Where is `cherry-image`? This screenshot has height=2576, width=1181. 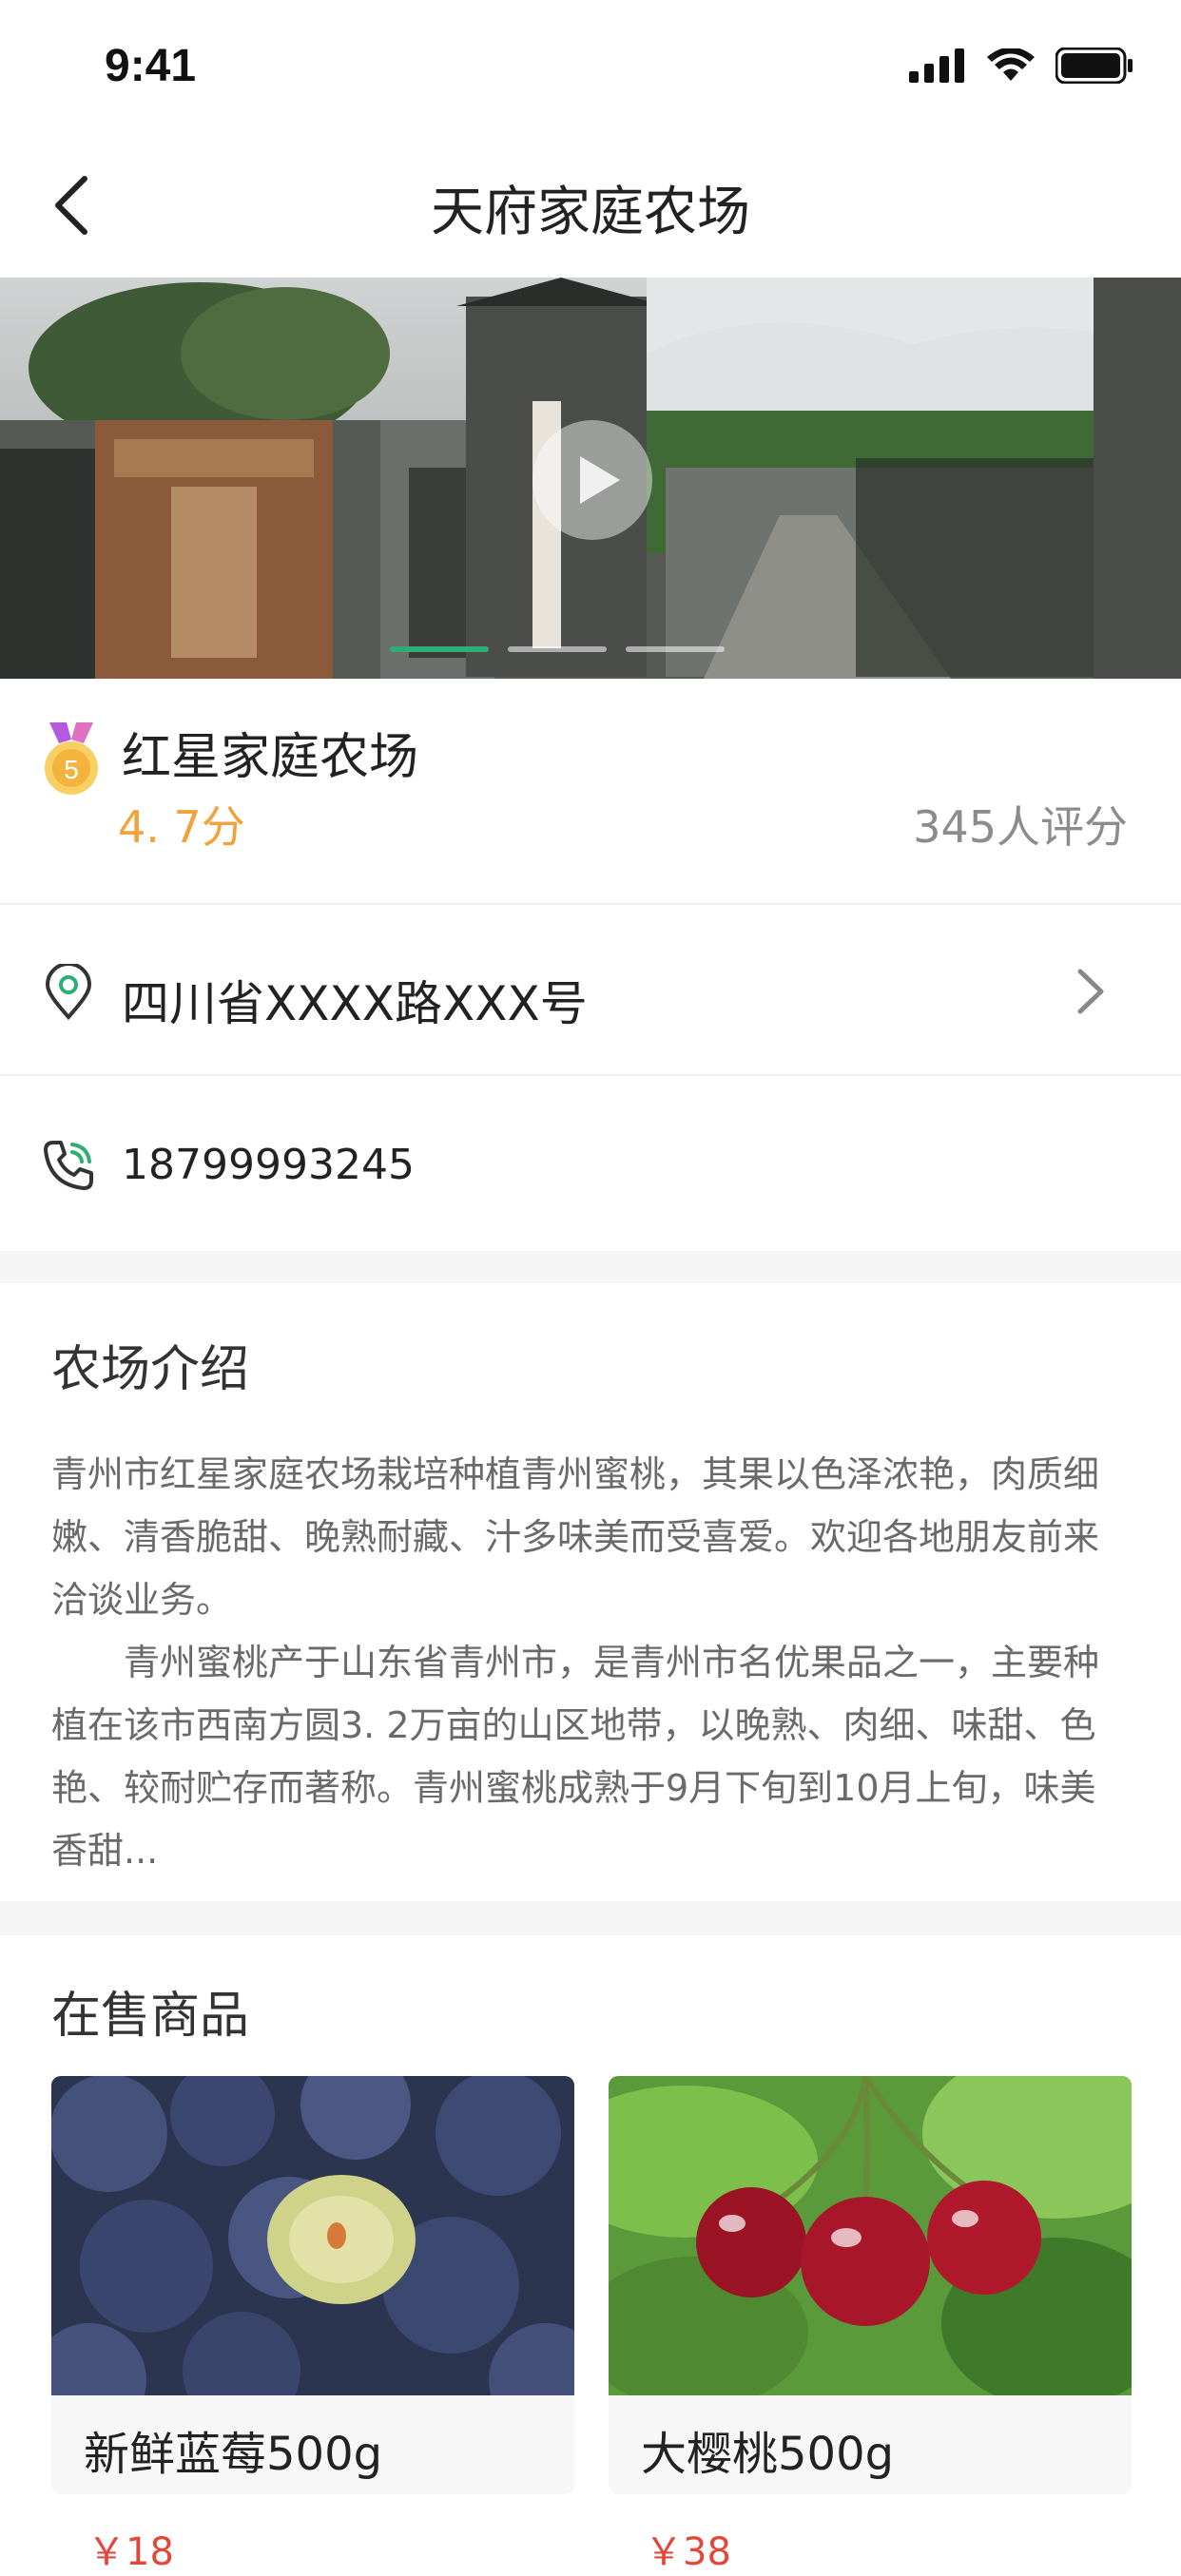
cherry-image is located at coordinates (870, 2242).